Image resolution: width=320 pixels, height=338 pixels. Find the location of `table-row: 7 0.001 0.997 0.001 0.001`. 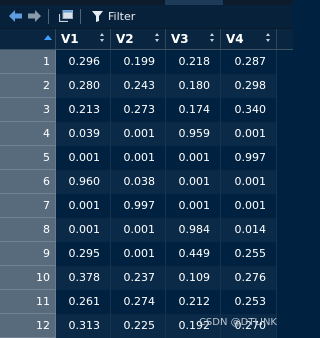

table-row: 7 0.001 0.997 0.001 0.001 is located at coordinates (146, 206).